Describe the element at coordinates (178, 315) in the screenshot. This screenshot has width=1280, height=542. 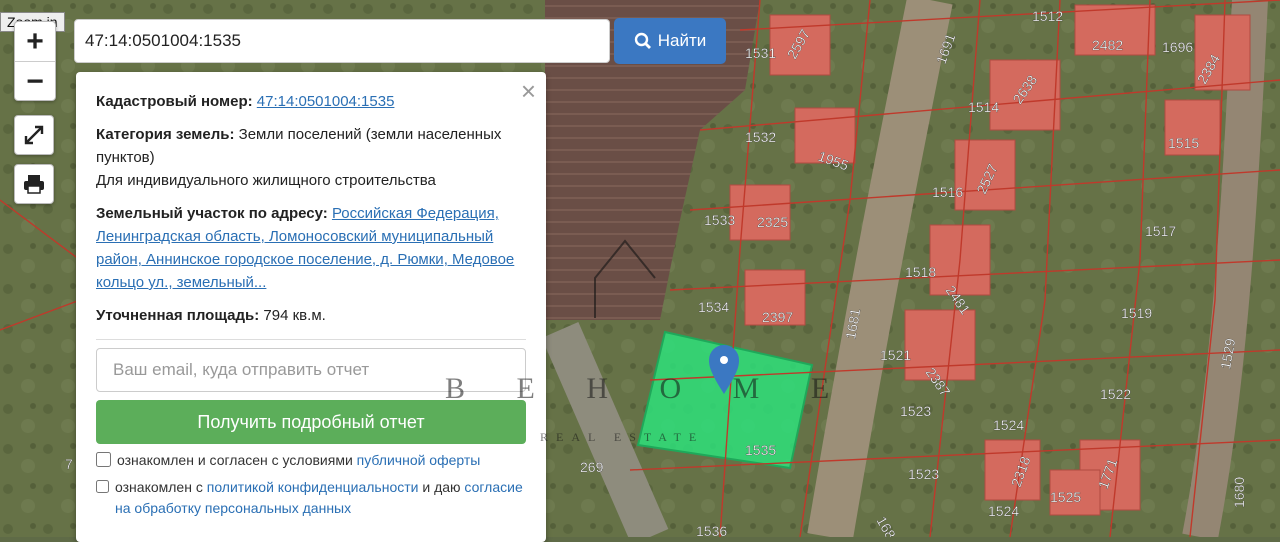
I see `area-label: Уточненная площадь:` at that location.